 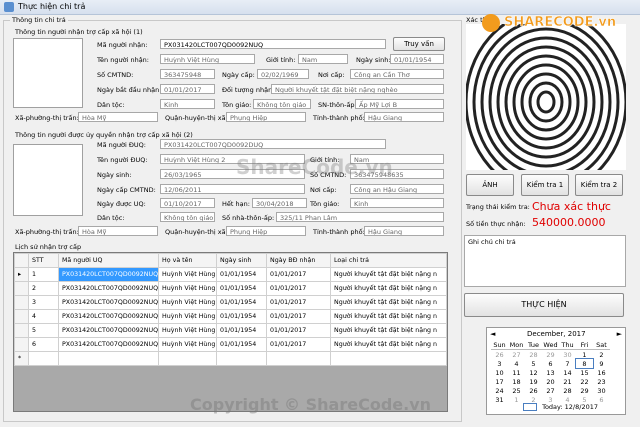 What do you see at coordinates (419, 44) in the screenshot?
I see `lookup-button: Truy vấn` at bounding box center [419, 44].